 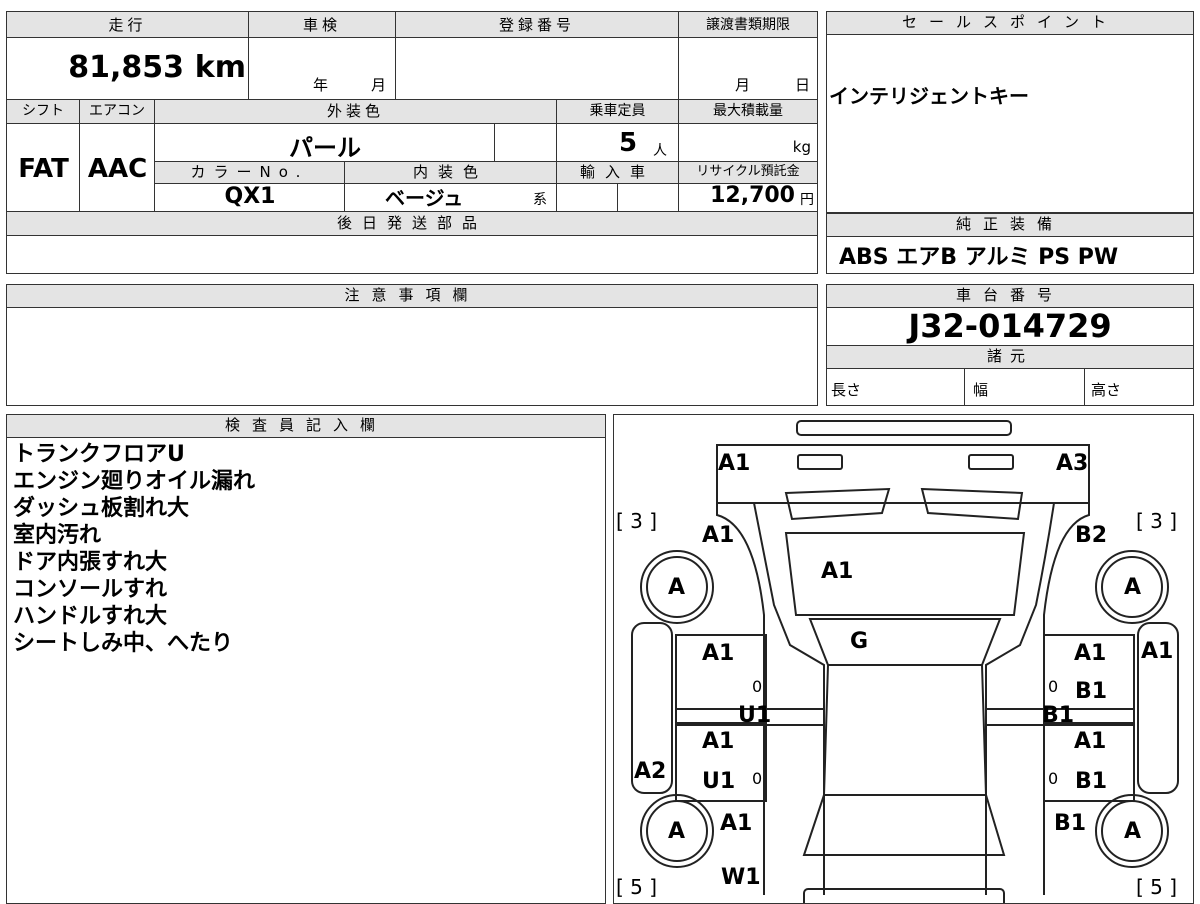 What do you see at coordinates (648, 198) in the screenshot?
I see `import-cell-b` at bounding box center [648, 198].